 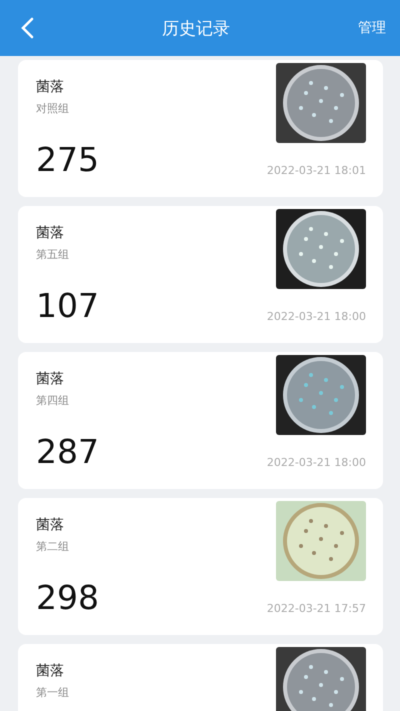 What do you see at coordinates (316, 608) in the screenshot?
I see `record-date: 2022-03-21 17:57` at bounding box center [316, 608].